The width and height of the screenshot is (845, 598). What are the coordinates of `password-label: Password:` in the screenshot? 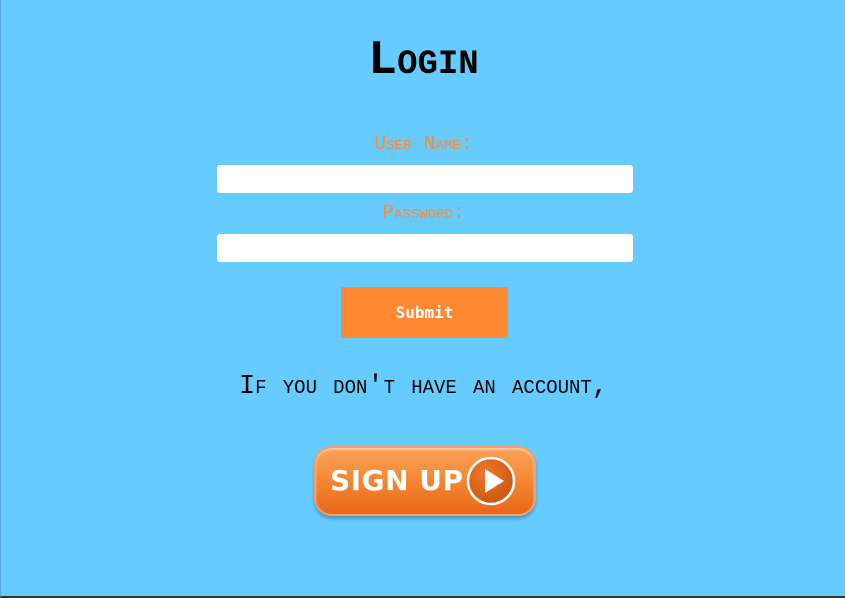 It's located at (423, 213).